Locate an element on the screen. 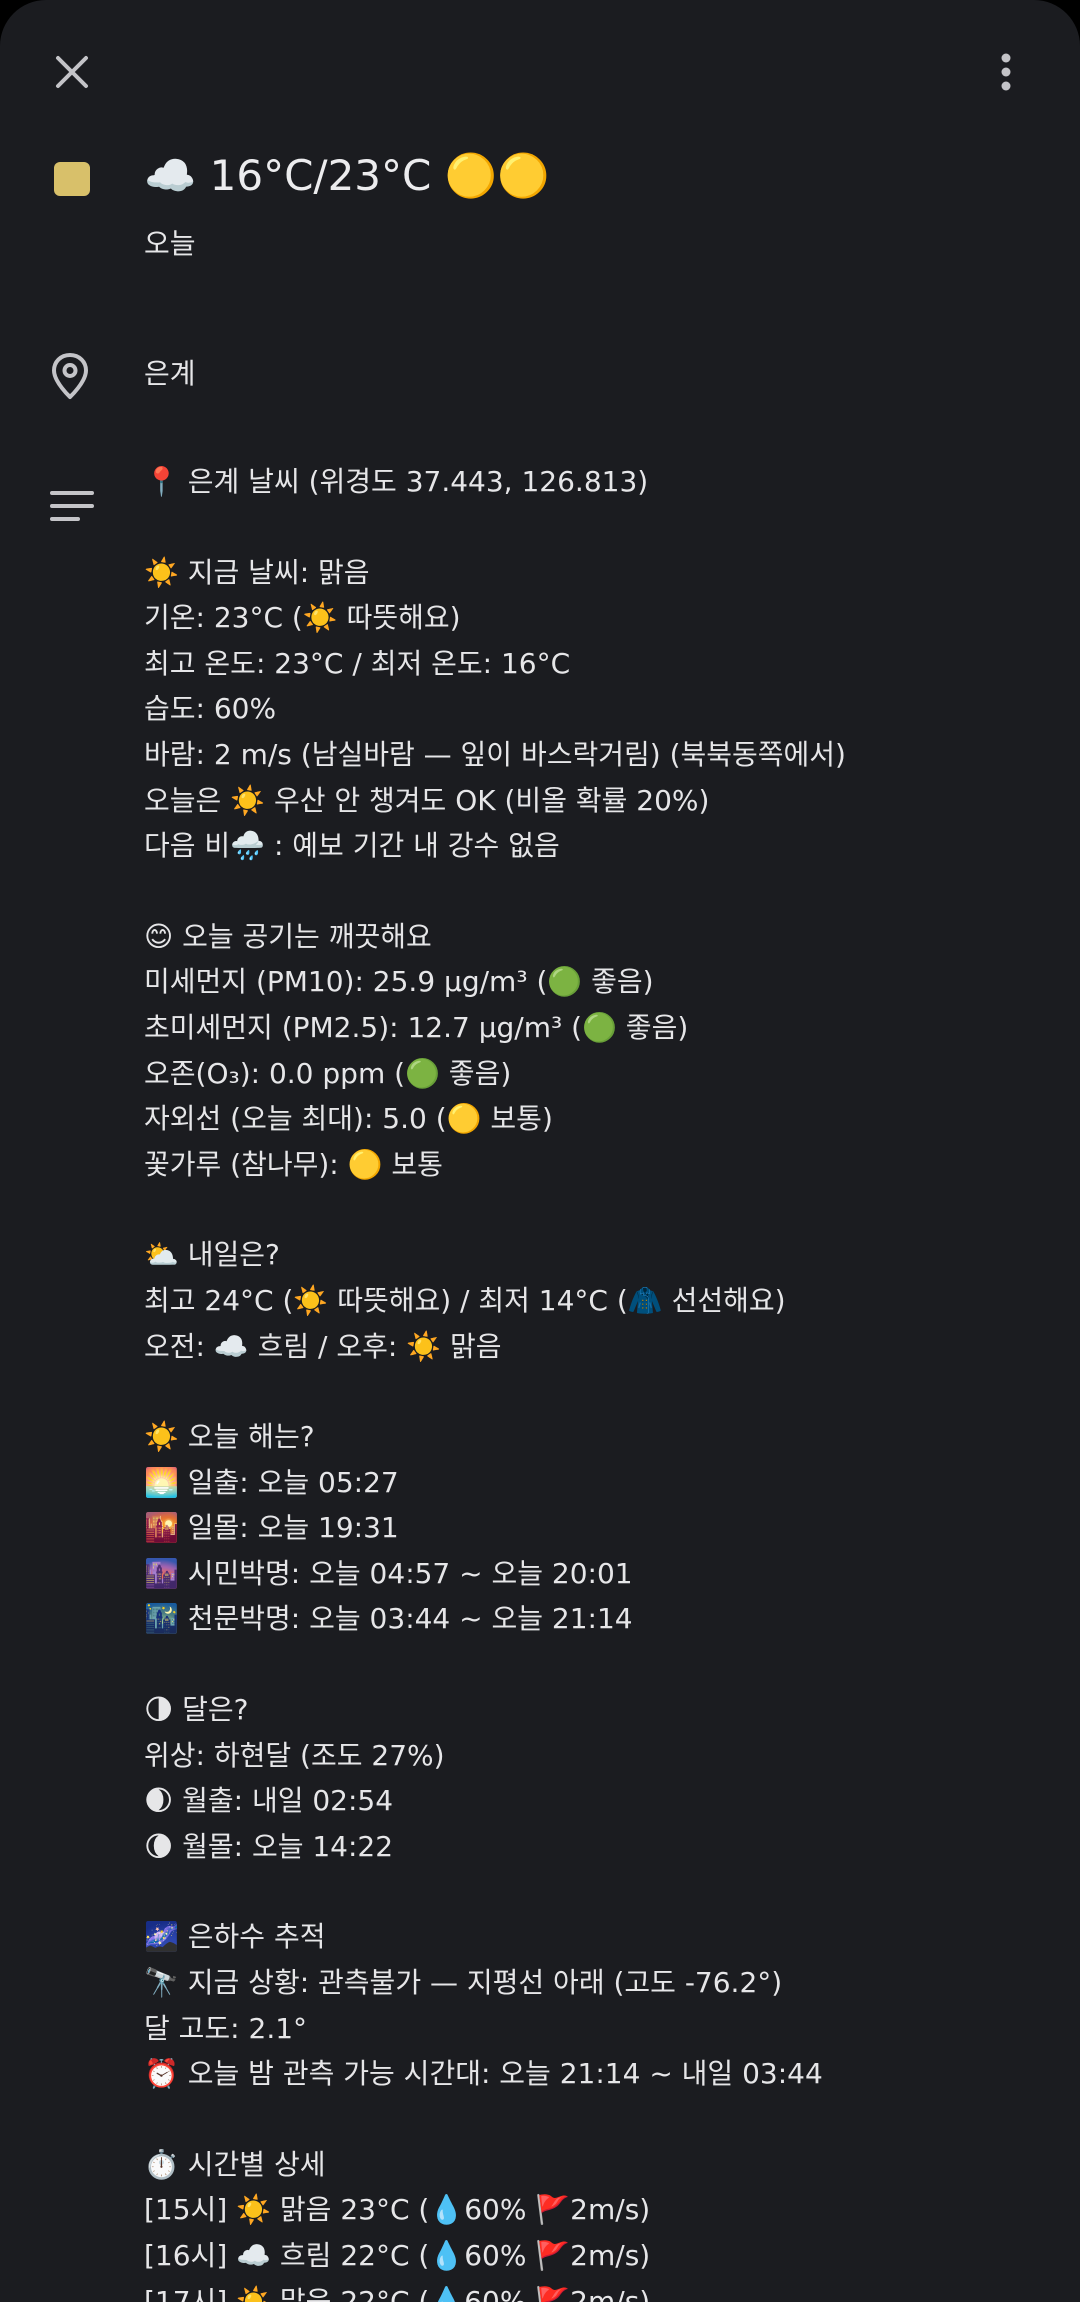 The width and height of the screenshot is (1080, 2302). description-line: 🌅 일출: 오늘 05:27 is located at coordinates (271, 1482).